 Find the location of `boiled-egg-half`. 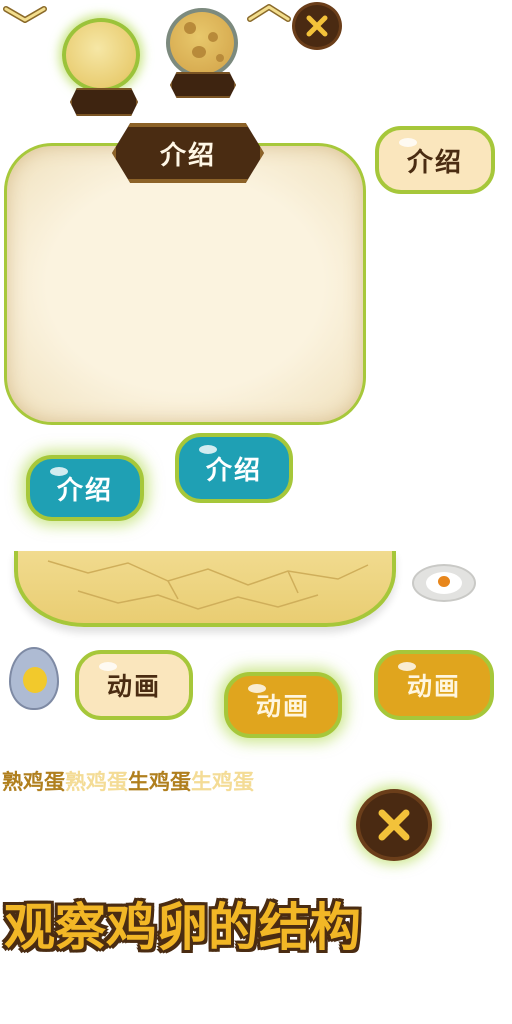

boiled-egg-half is located at coordinates (34, 678).